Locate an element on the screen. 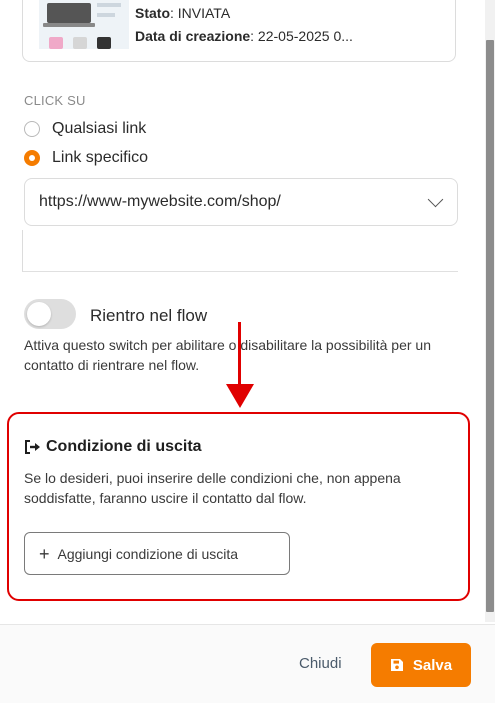  reentry-toggle is located at coordinates (50, 314).